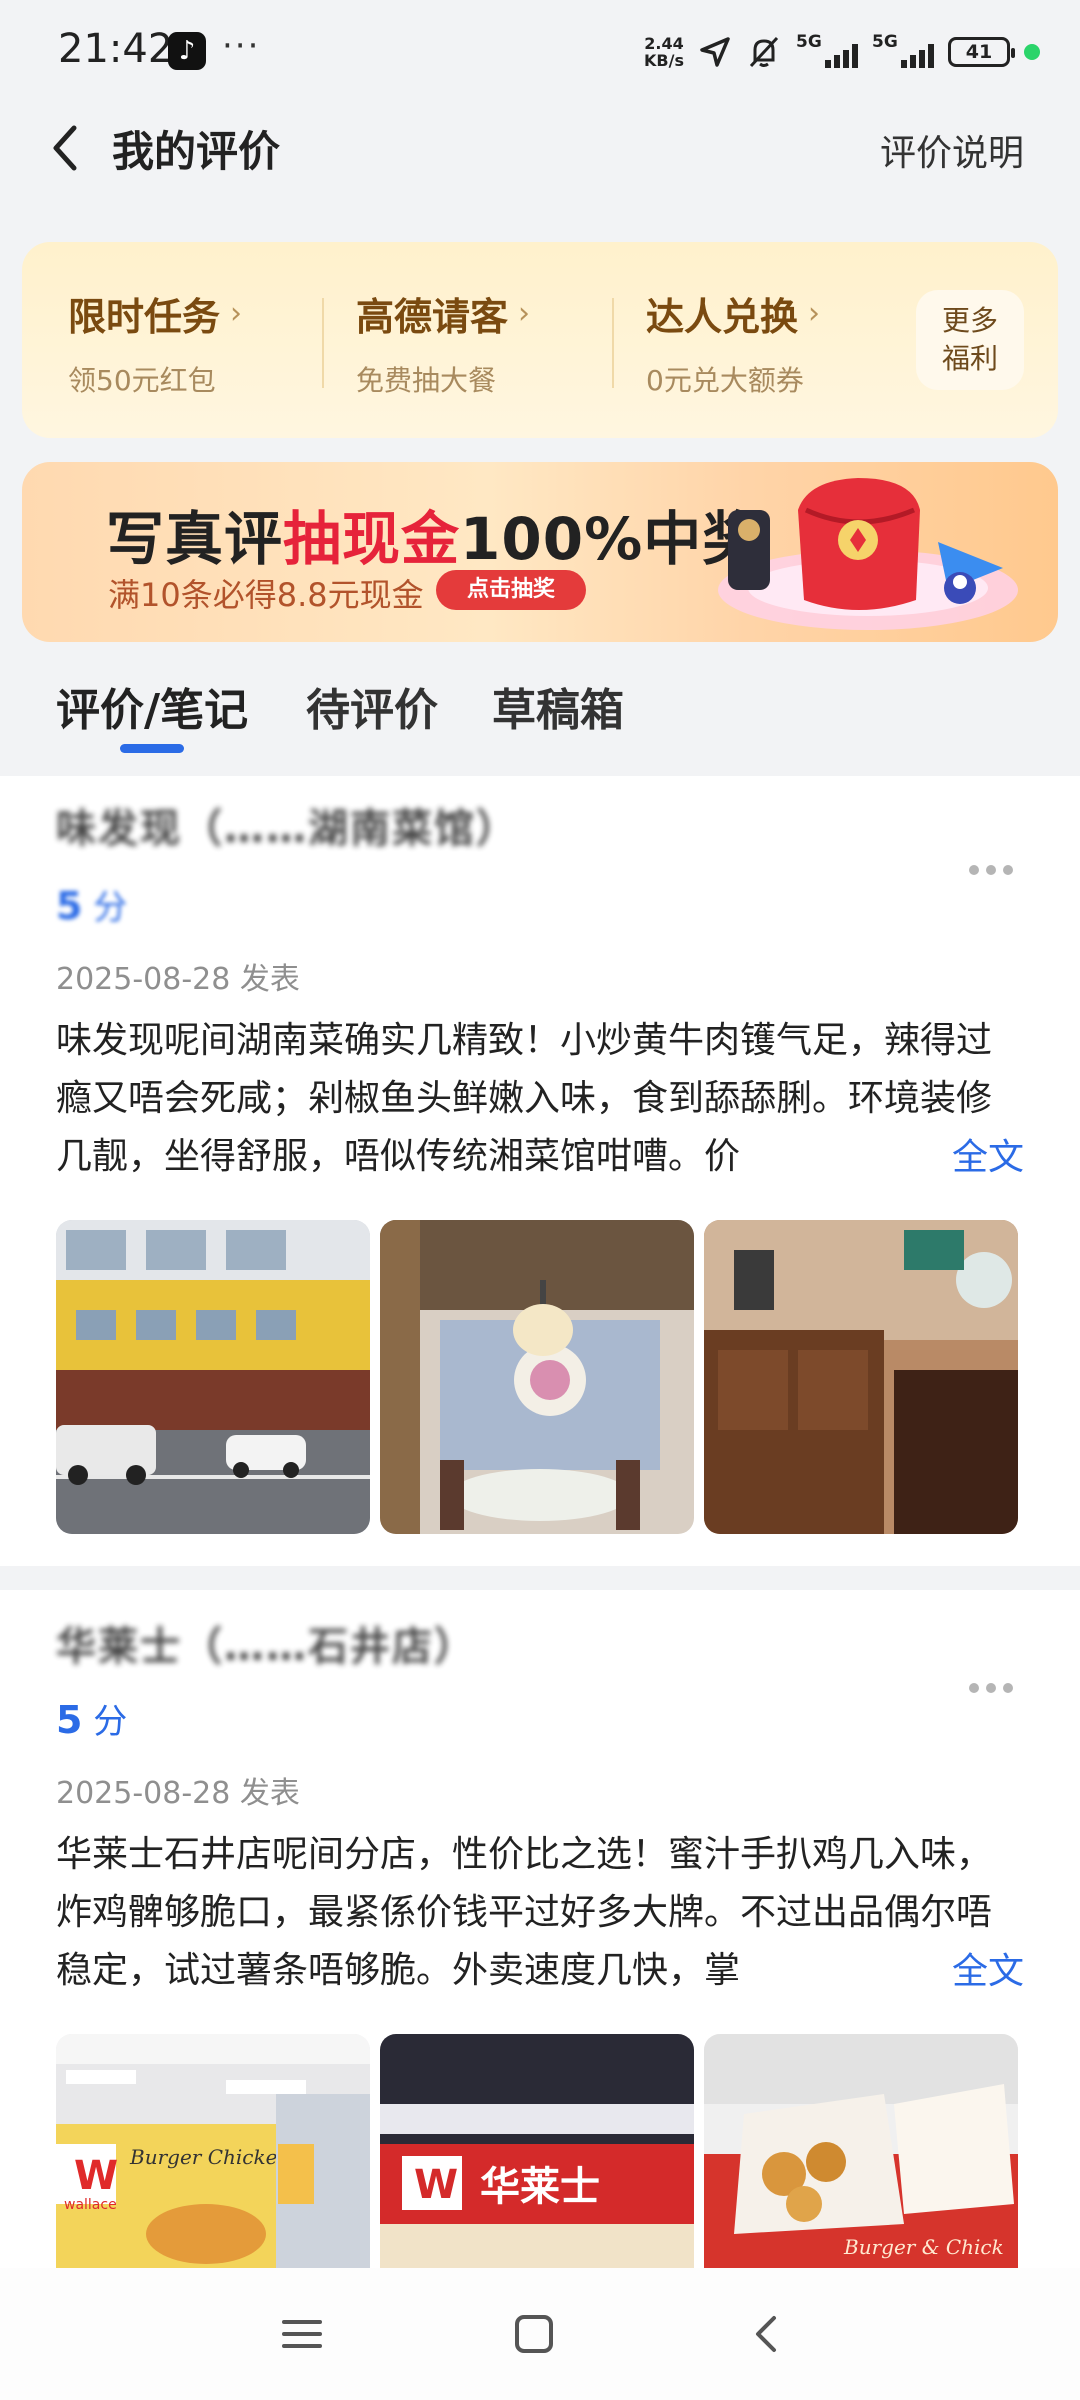  I want to click on location-arrow-icon, so click(715, 52).